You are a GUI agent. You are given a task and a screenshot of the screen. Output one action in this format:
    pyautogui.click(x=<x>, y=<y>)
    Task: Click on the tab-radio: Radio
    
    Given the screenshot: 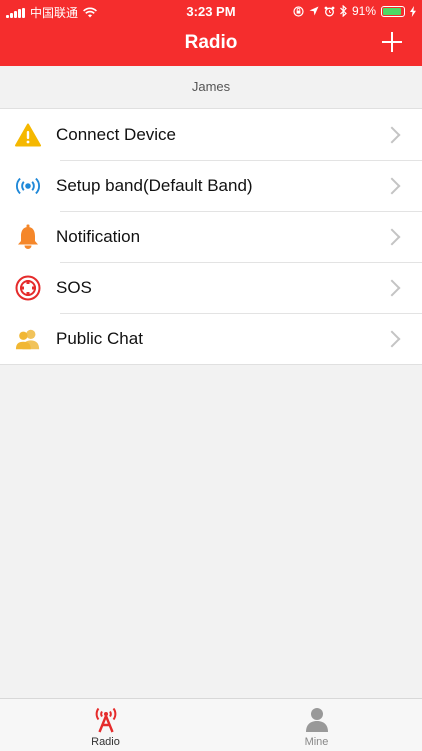 What is the action you would take?
    pyautogui.click(x=105, y=725)
    